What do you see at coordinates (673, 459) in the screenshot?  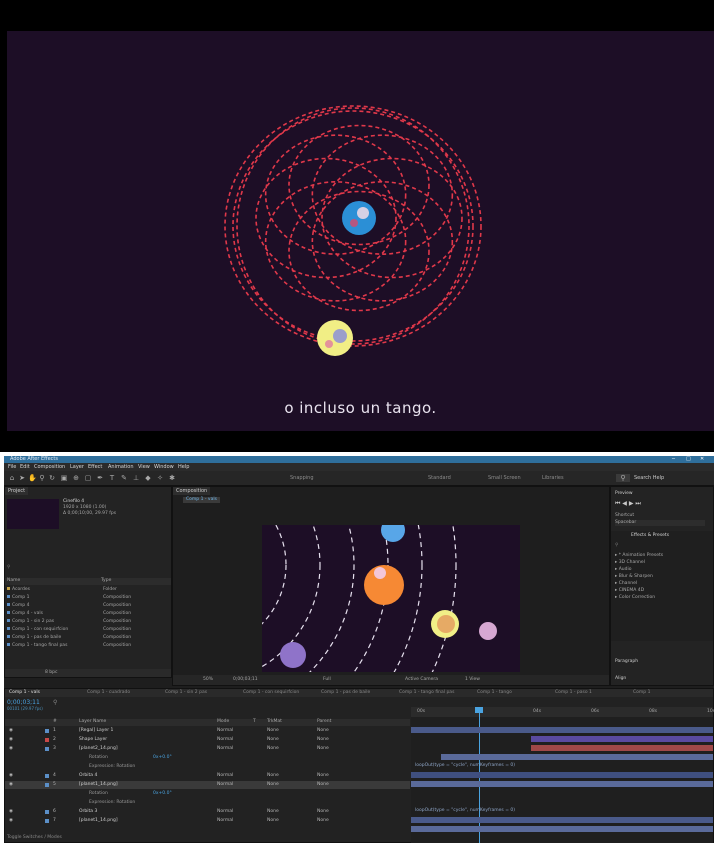 I see `minimize-icon: ─` at bounding box center [673, 459].